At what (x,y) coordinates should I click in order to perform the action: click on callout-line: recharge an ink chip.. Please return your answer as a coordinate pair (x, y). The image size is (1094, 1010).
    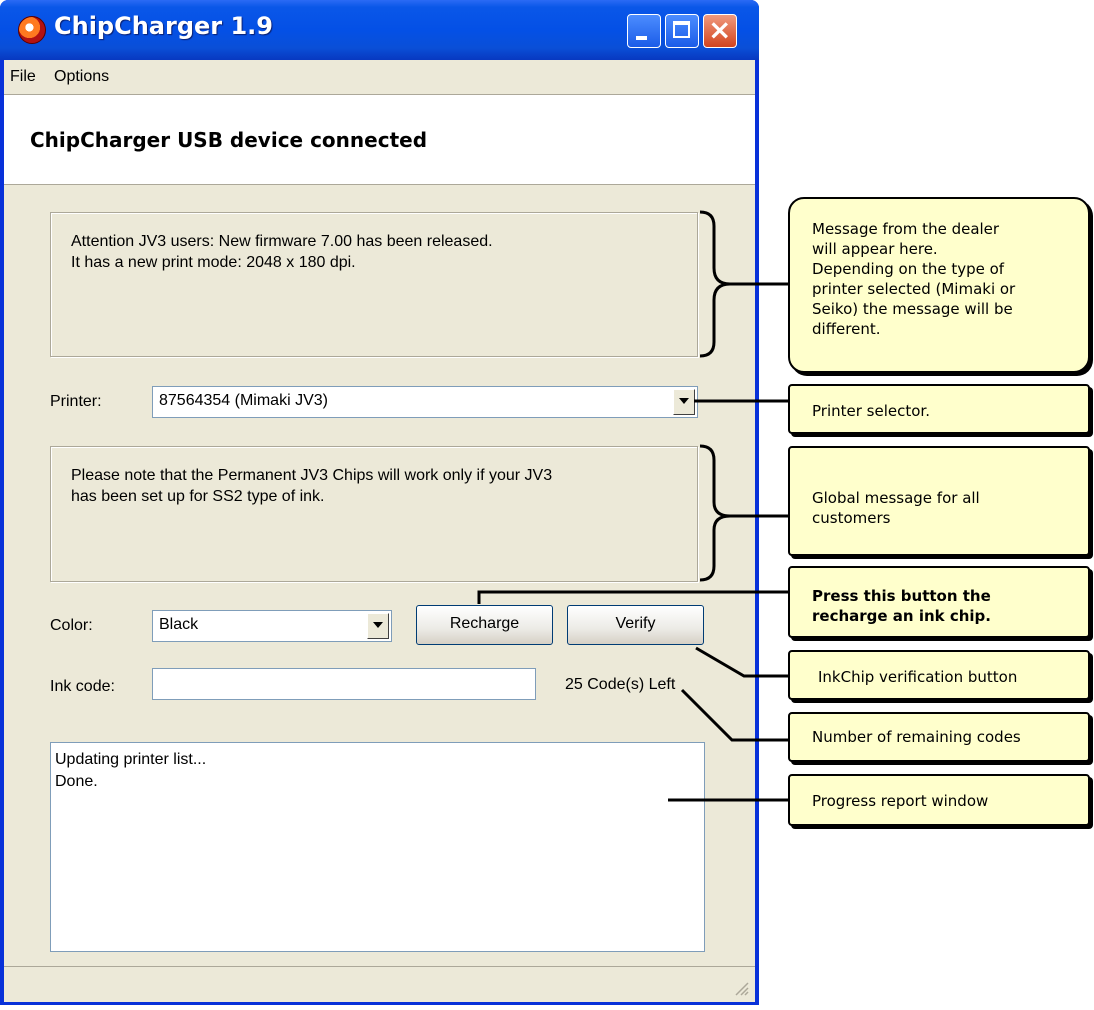
    Looking at the image, I should click on (901, 616).